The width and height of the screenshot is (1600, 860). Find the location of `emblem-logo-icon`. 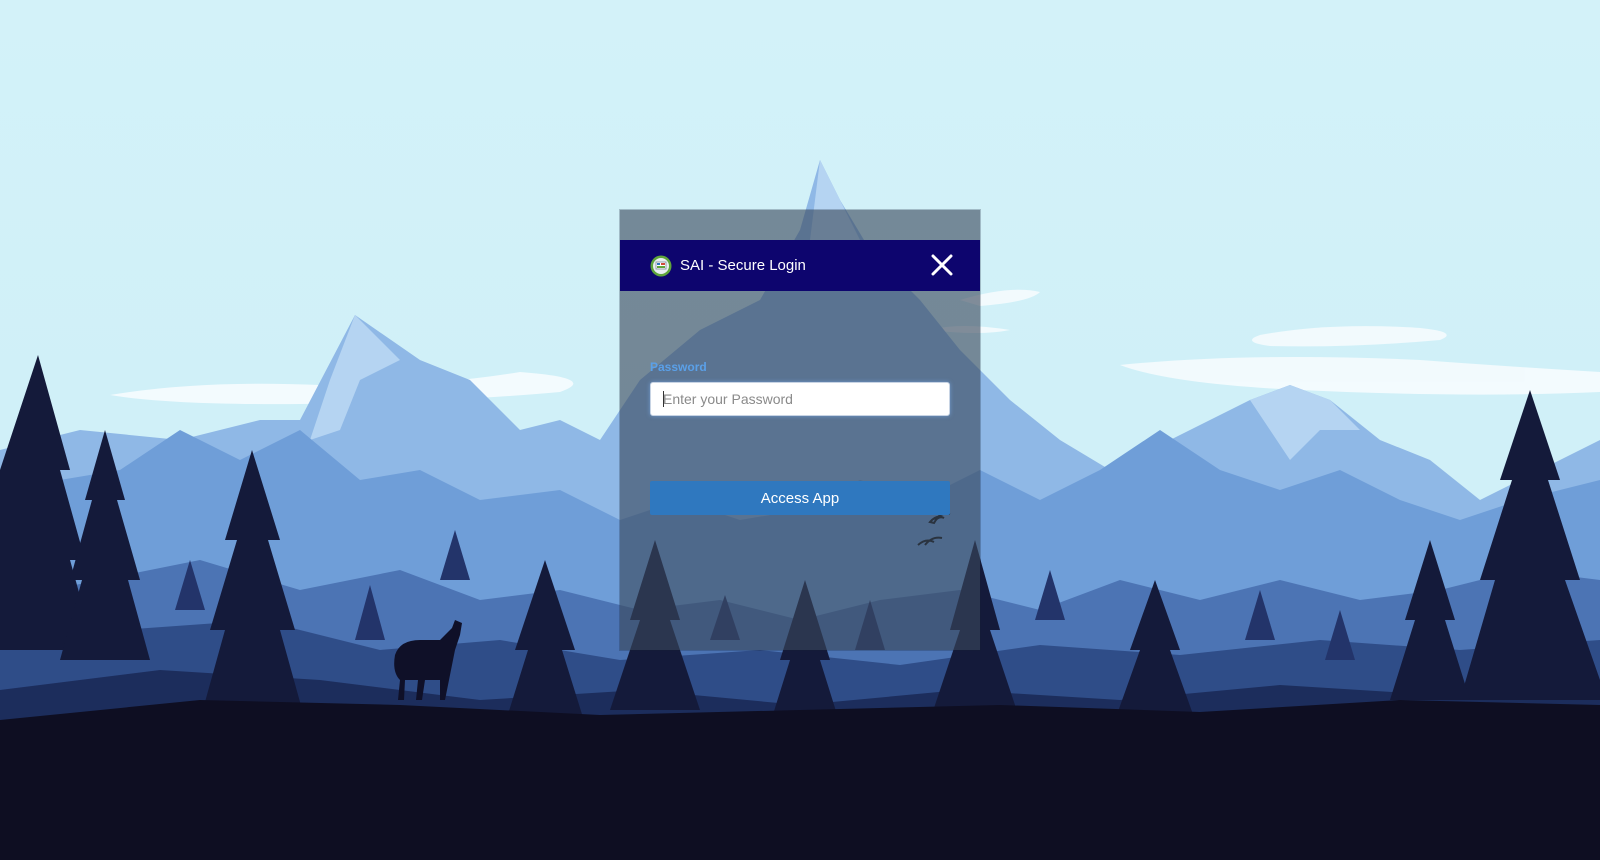

emblem-logo-icon is located at coordinates (661, 266).